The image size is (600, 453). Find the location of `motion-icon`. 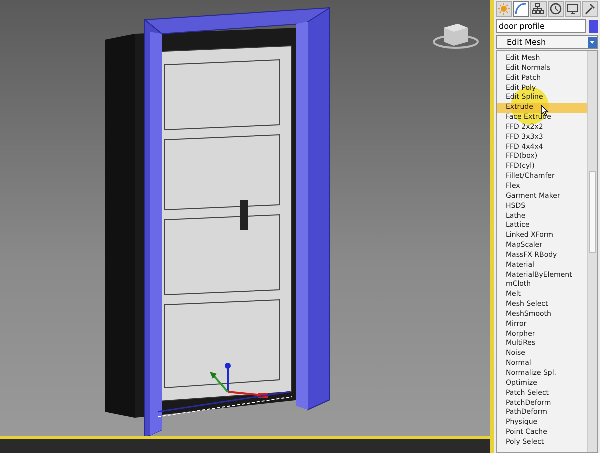

motion-icon is located at coordinates (556, 9).